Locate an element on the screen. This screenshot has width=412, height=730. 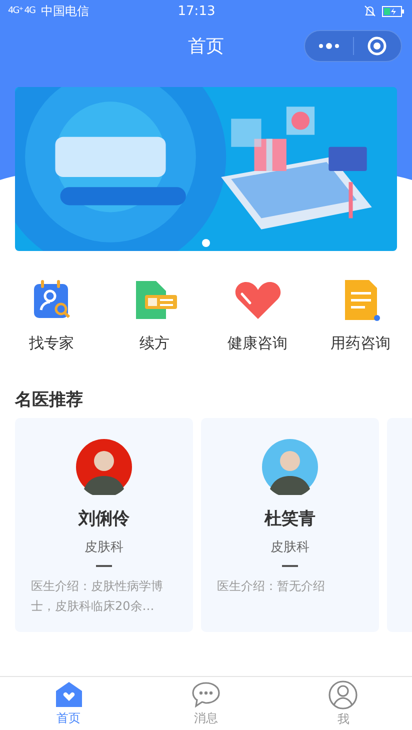
doctor-card: 杜笑青 皮肤科 医生介绍：暂无介绍 is located at coordinates (290, 525).